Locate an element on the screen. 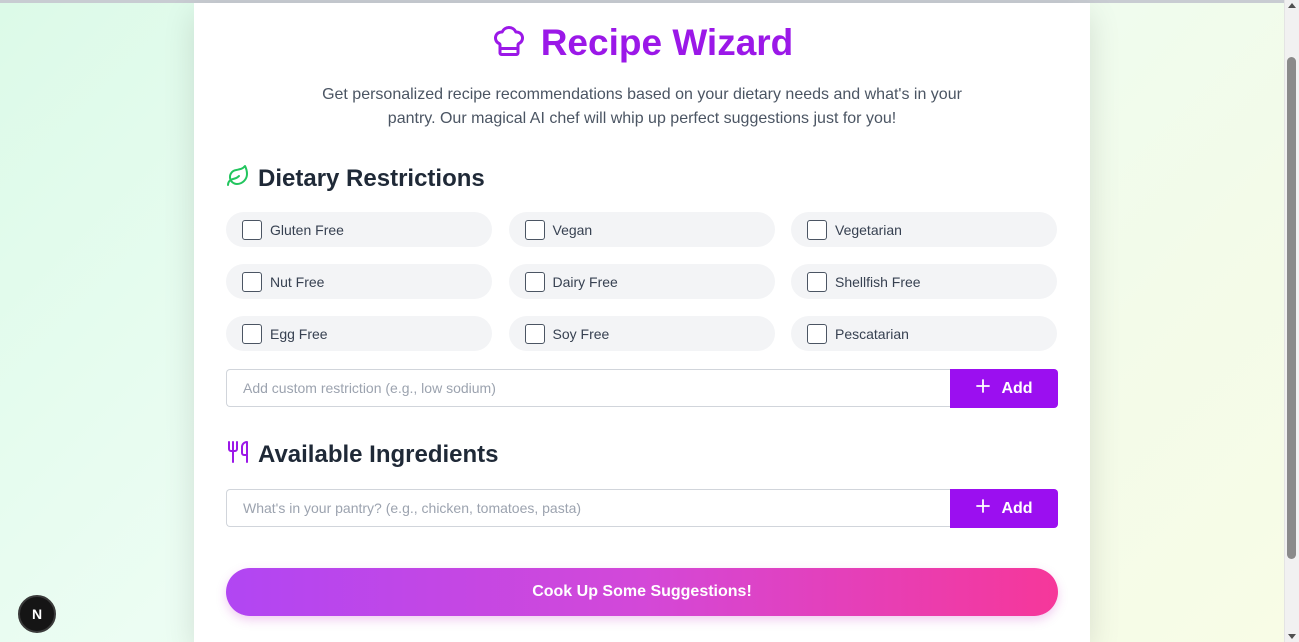  ingredients-heading: Available Ingredients is located at coordinates (362, 454).